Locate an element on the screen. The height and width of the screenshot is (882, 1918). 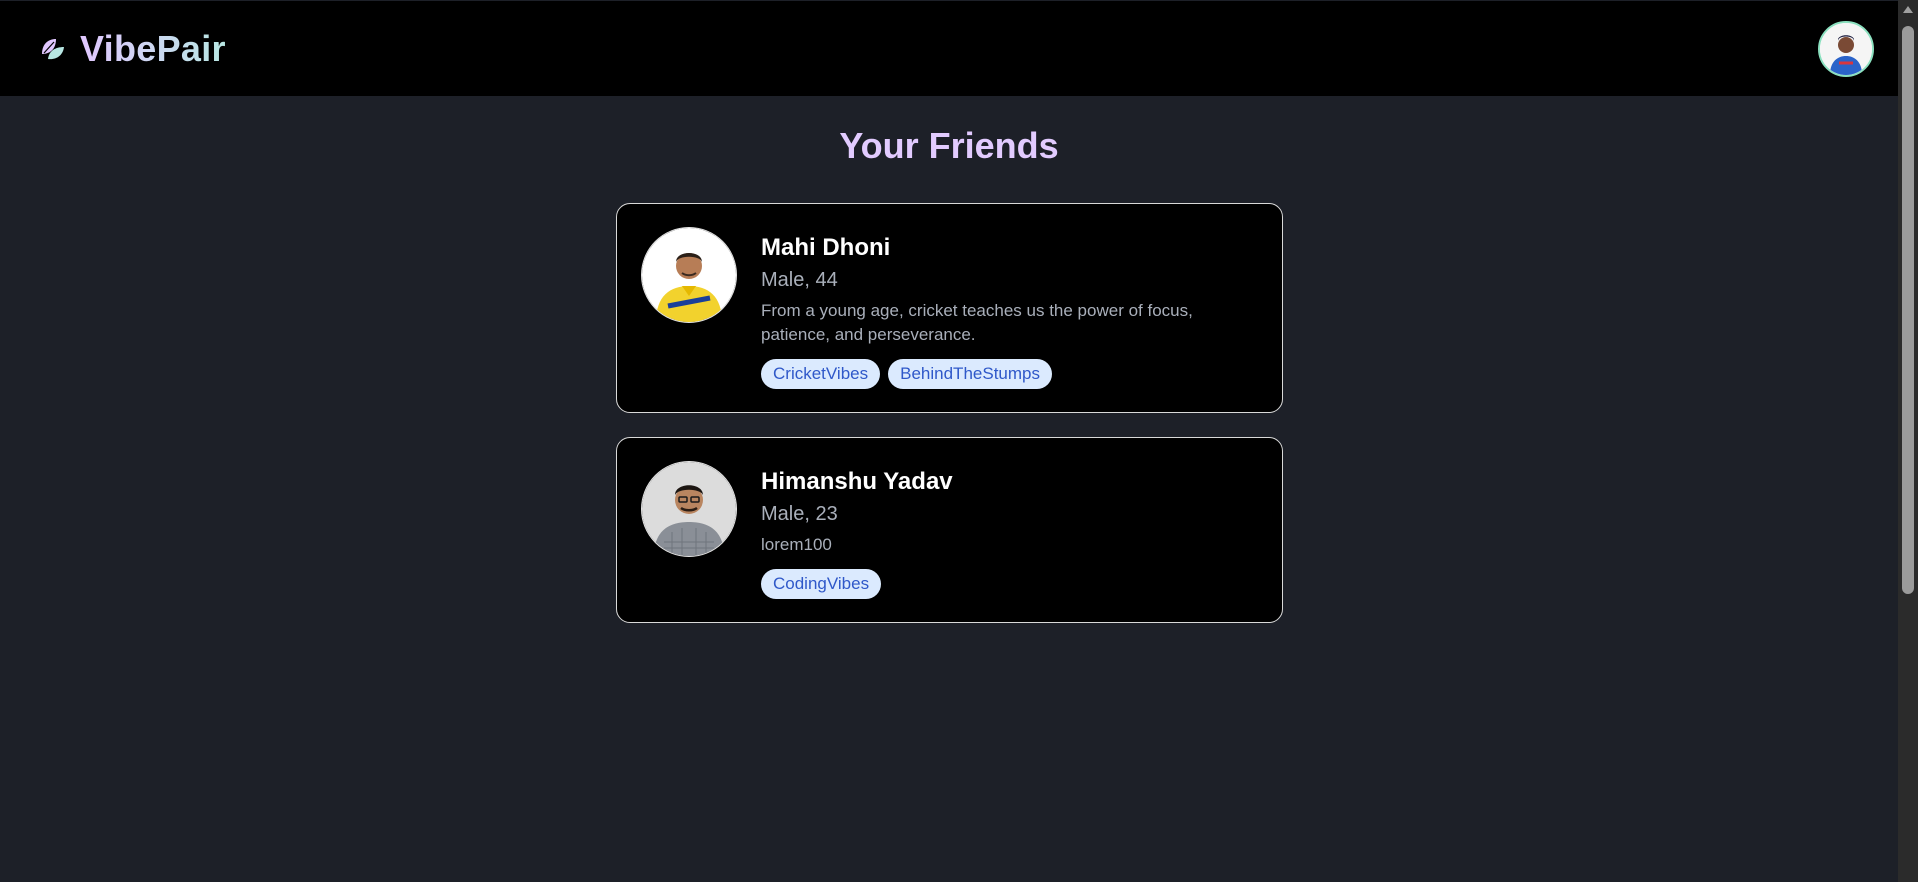
user-avatar-icon is located at coordinates (1846, 48).